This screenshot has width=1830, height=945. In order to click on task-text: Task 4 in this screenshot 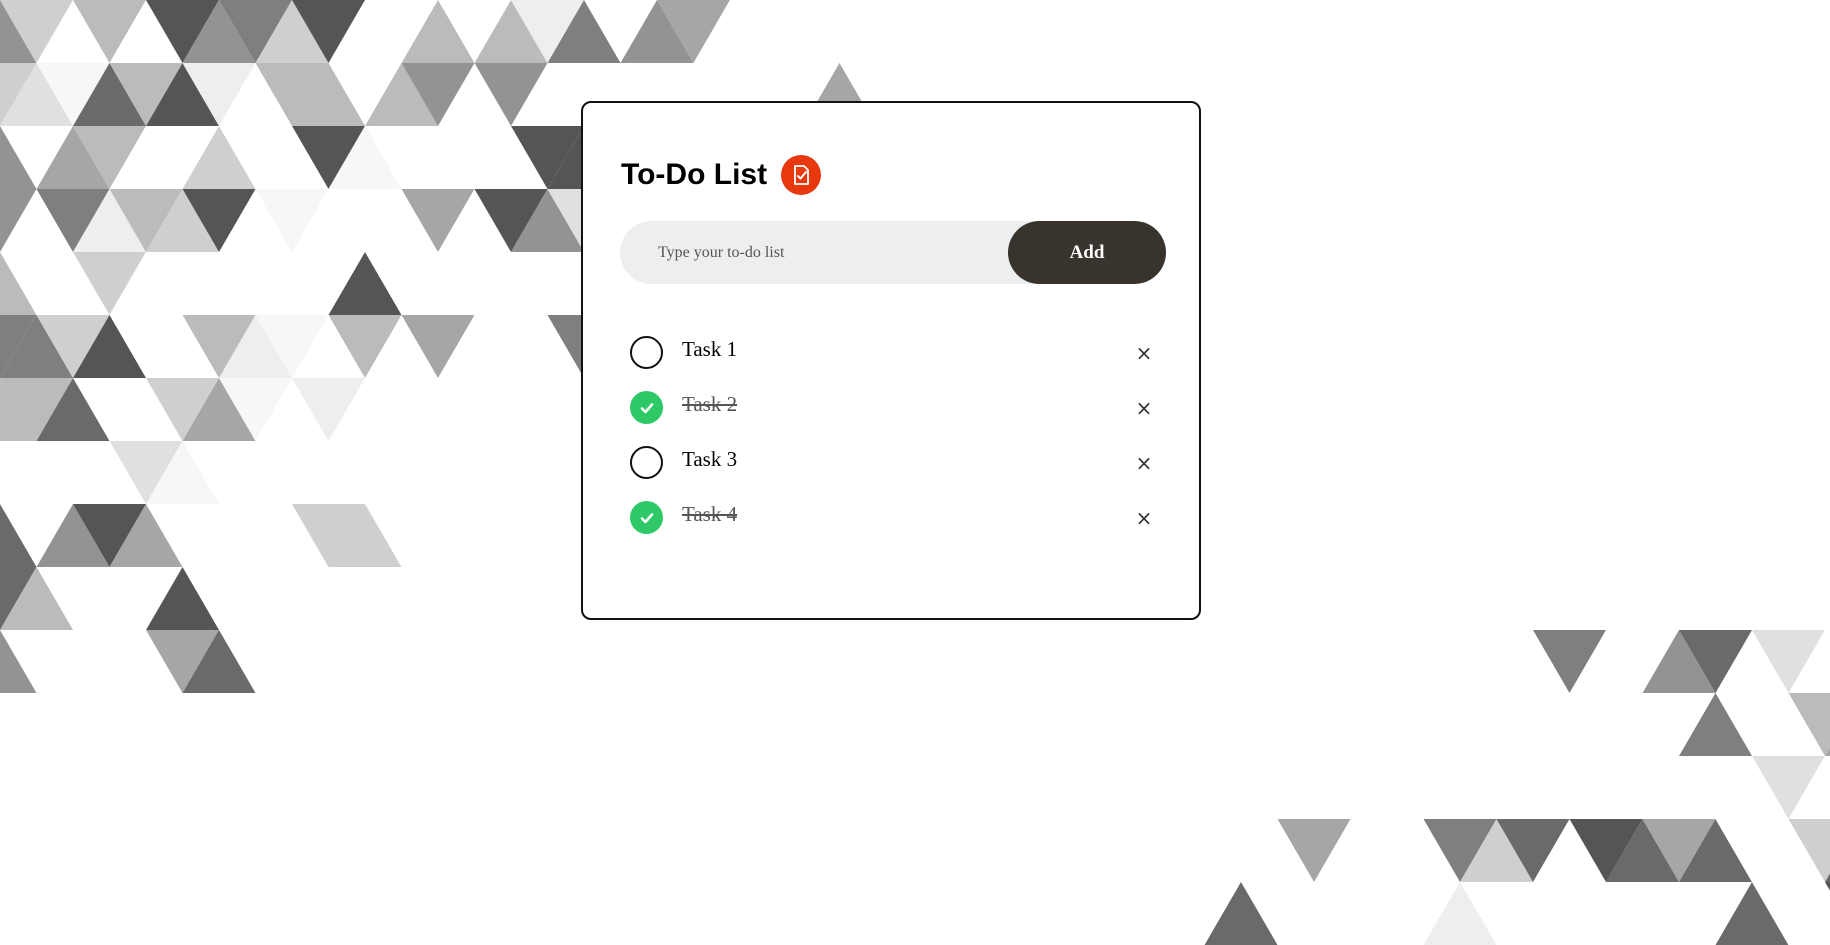, I will do `click(710, 514)`.